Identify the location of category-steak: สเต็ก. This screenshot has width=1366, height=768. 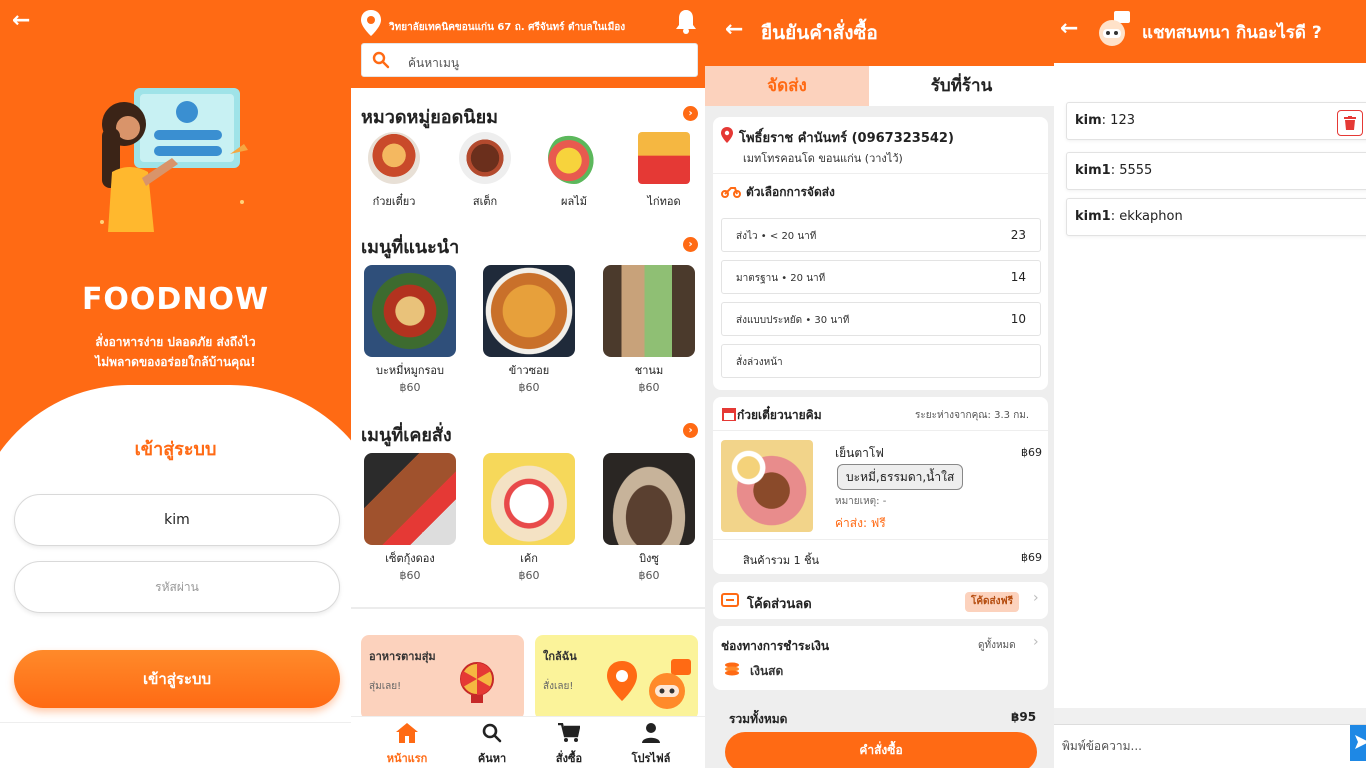
(485, 171).